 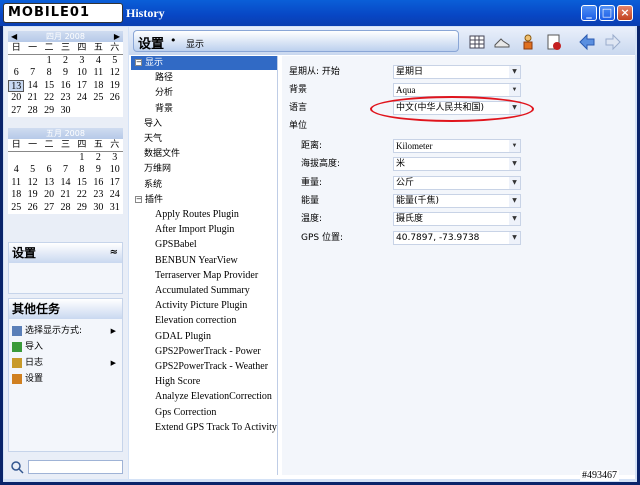 What do you see at coordinates (554, 42) in the screenshot?
I see `logbook-icon` at bounding box center [554, 42].